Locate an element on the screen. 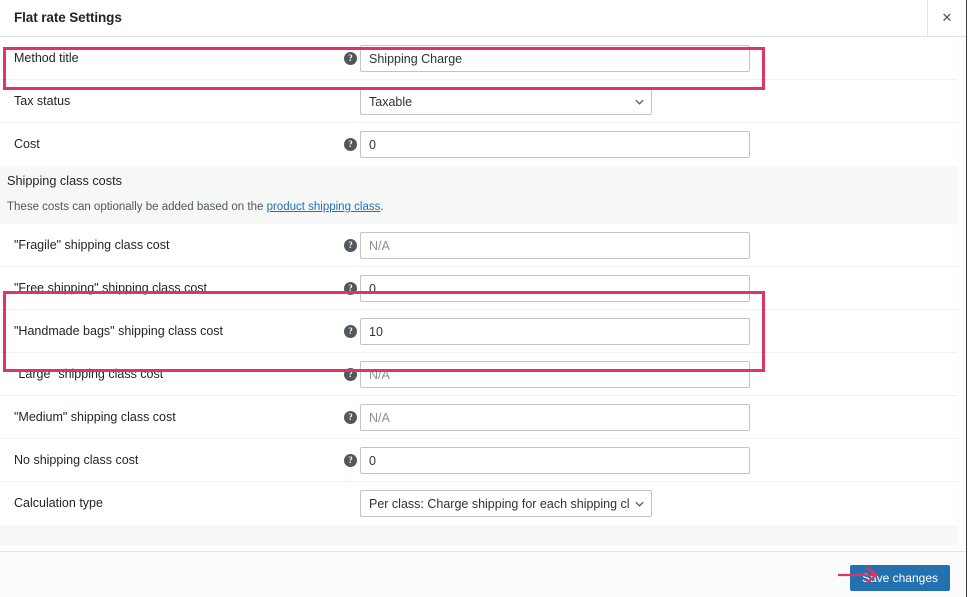  label-no-shipping-class-cost: No shipping class cost is located at coordinates (76, 460).